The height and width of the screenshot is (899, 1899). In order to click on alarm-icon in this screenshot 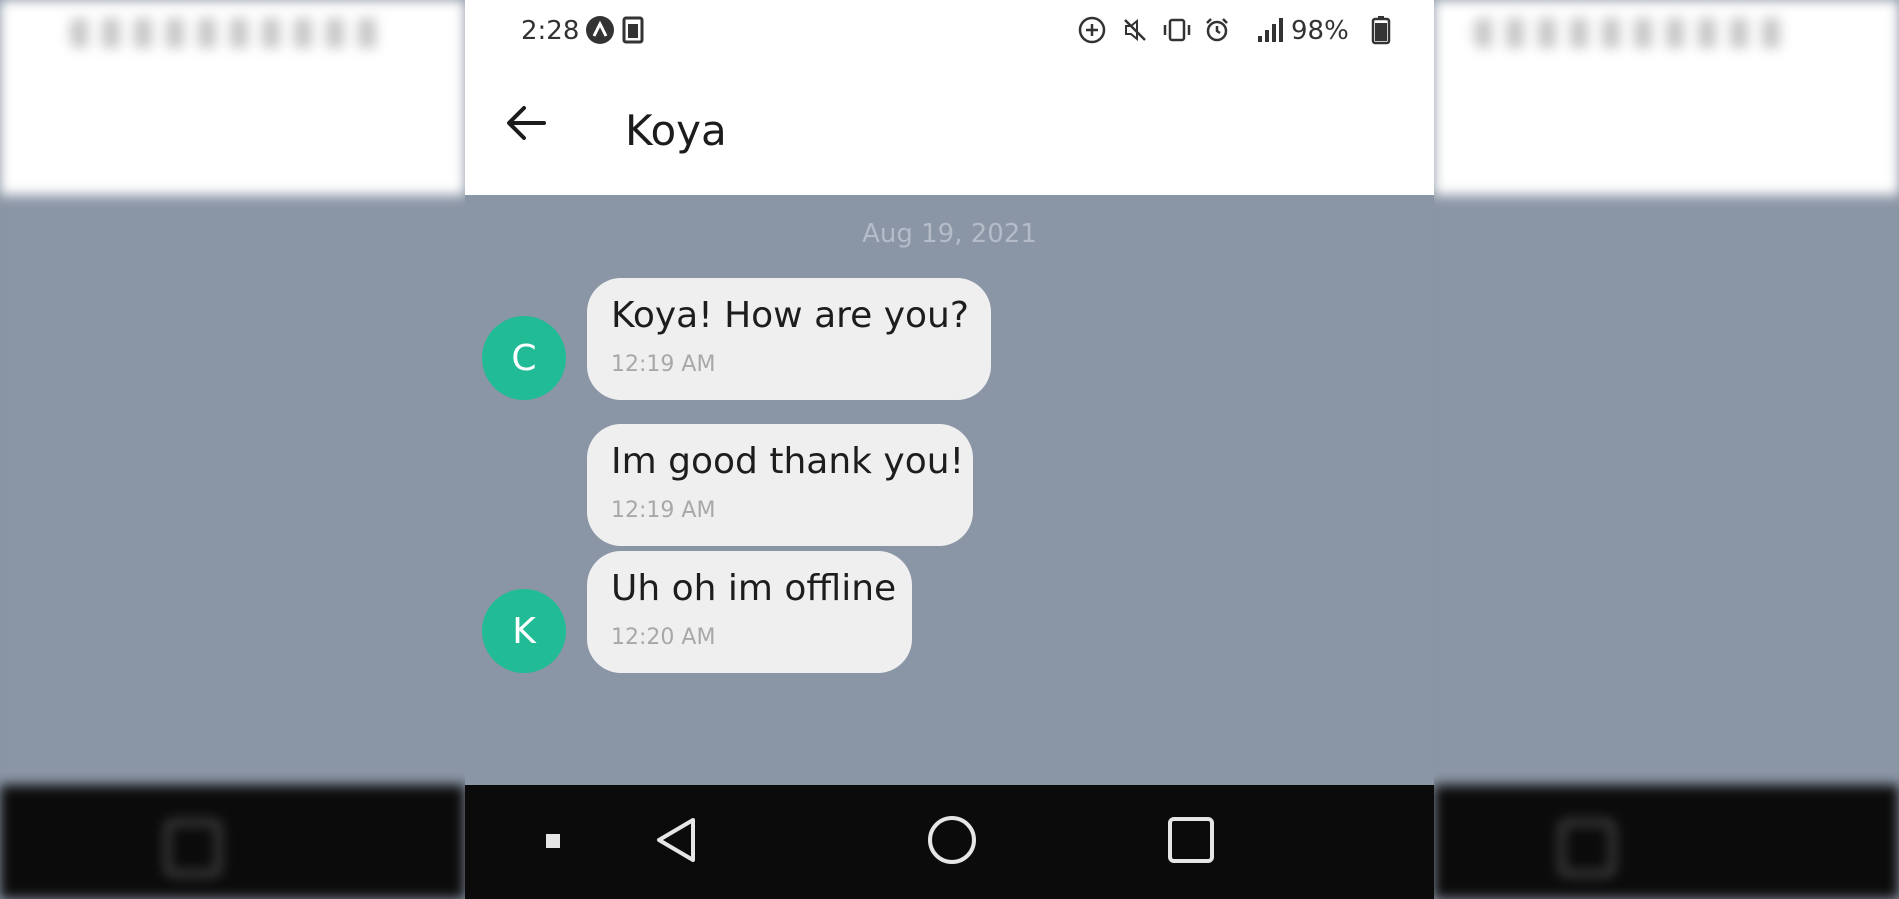, I will do `click(1217, 30)`.